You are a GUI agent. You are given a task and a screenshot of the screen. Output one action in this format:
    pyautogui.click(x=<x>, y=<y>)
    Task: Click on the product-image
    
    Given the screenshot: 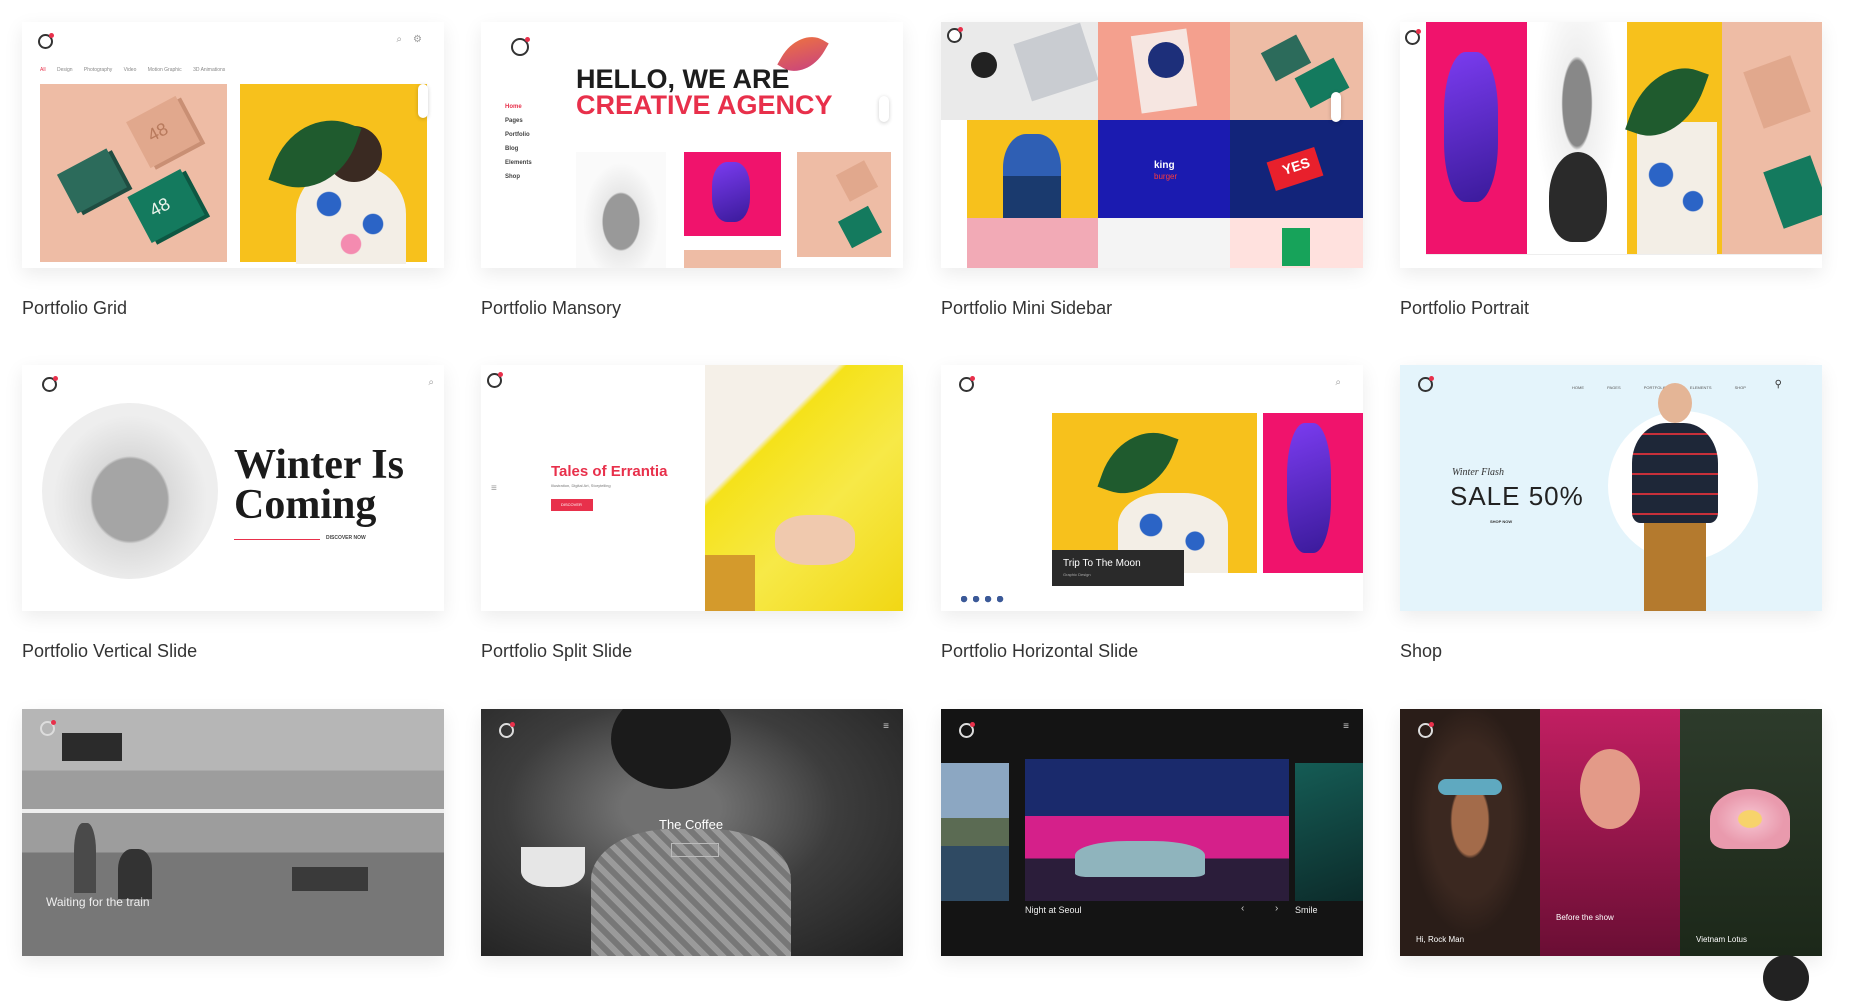 What is the action you would take?
    pyautogui.click(x=1296, y=243)
    